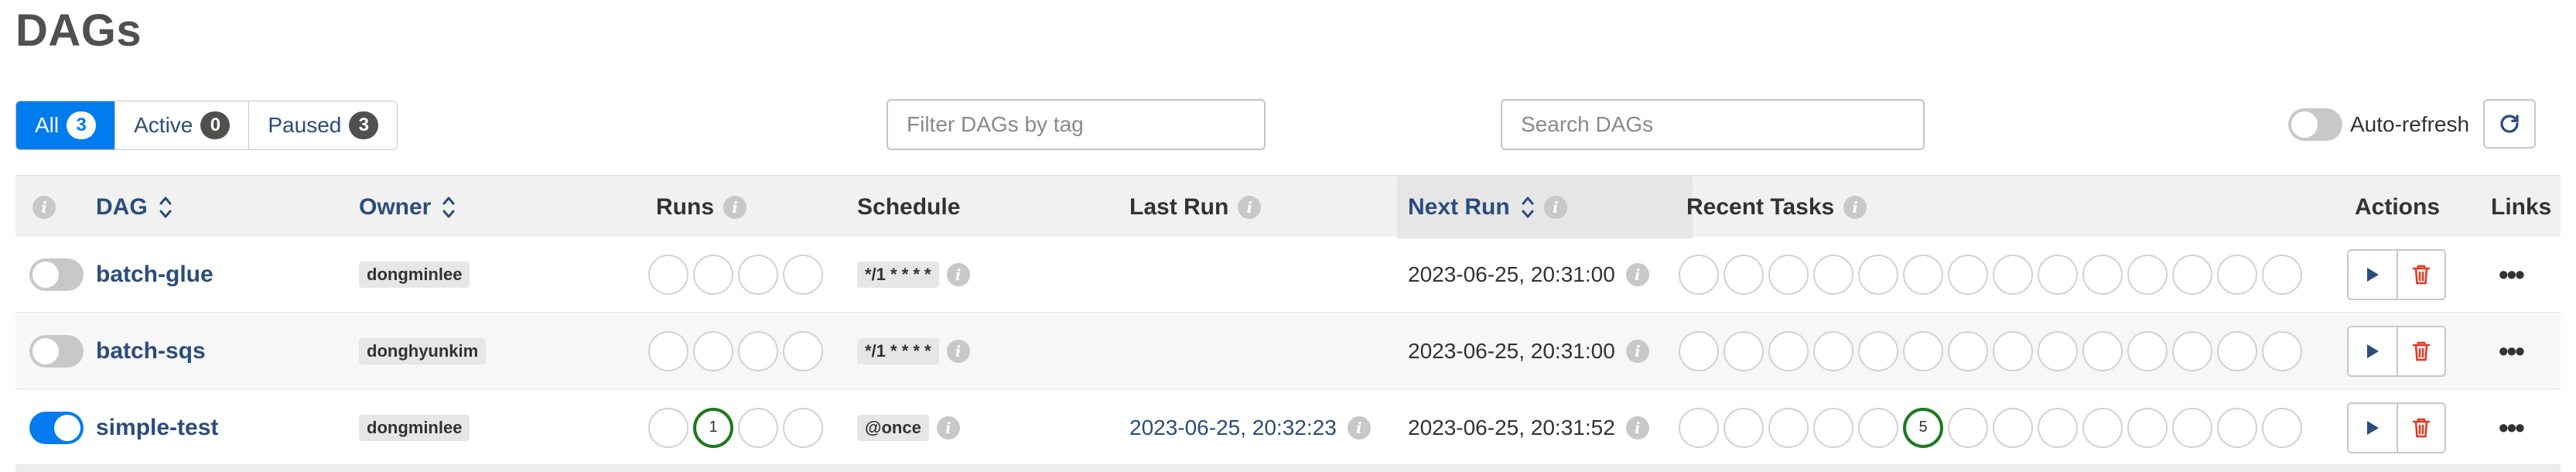 The height and width of the screenshot is (472, 2576). I want to click on last-run-link: 2023-06-25, 20:32:23, so click(1233, 428).